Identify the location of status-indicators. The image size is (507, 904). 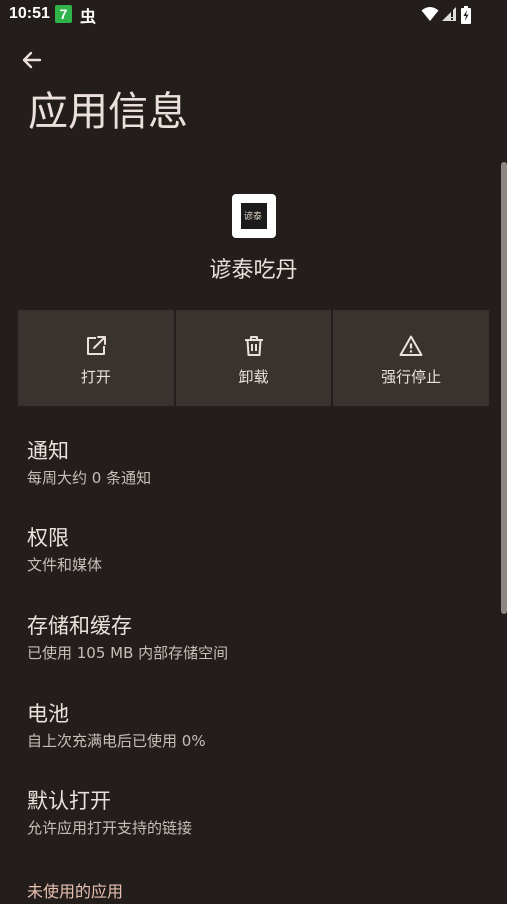
(451, 15).